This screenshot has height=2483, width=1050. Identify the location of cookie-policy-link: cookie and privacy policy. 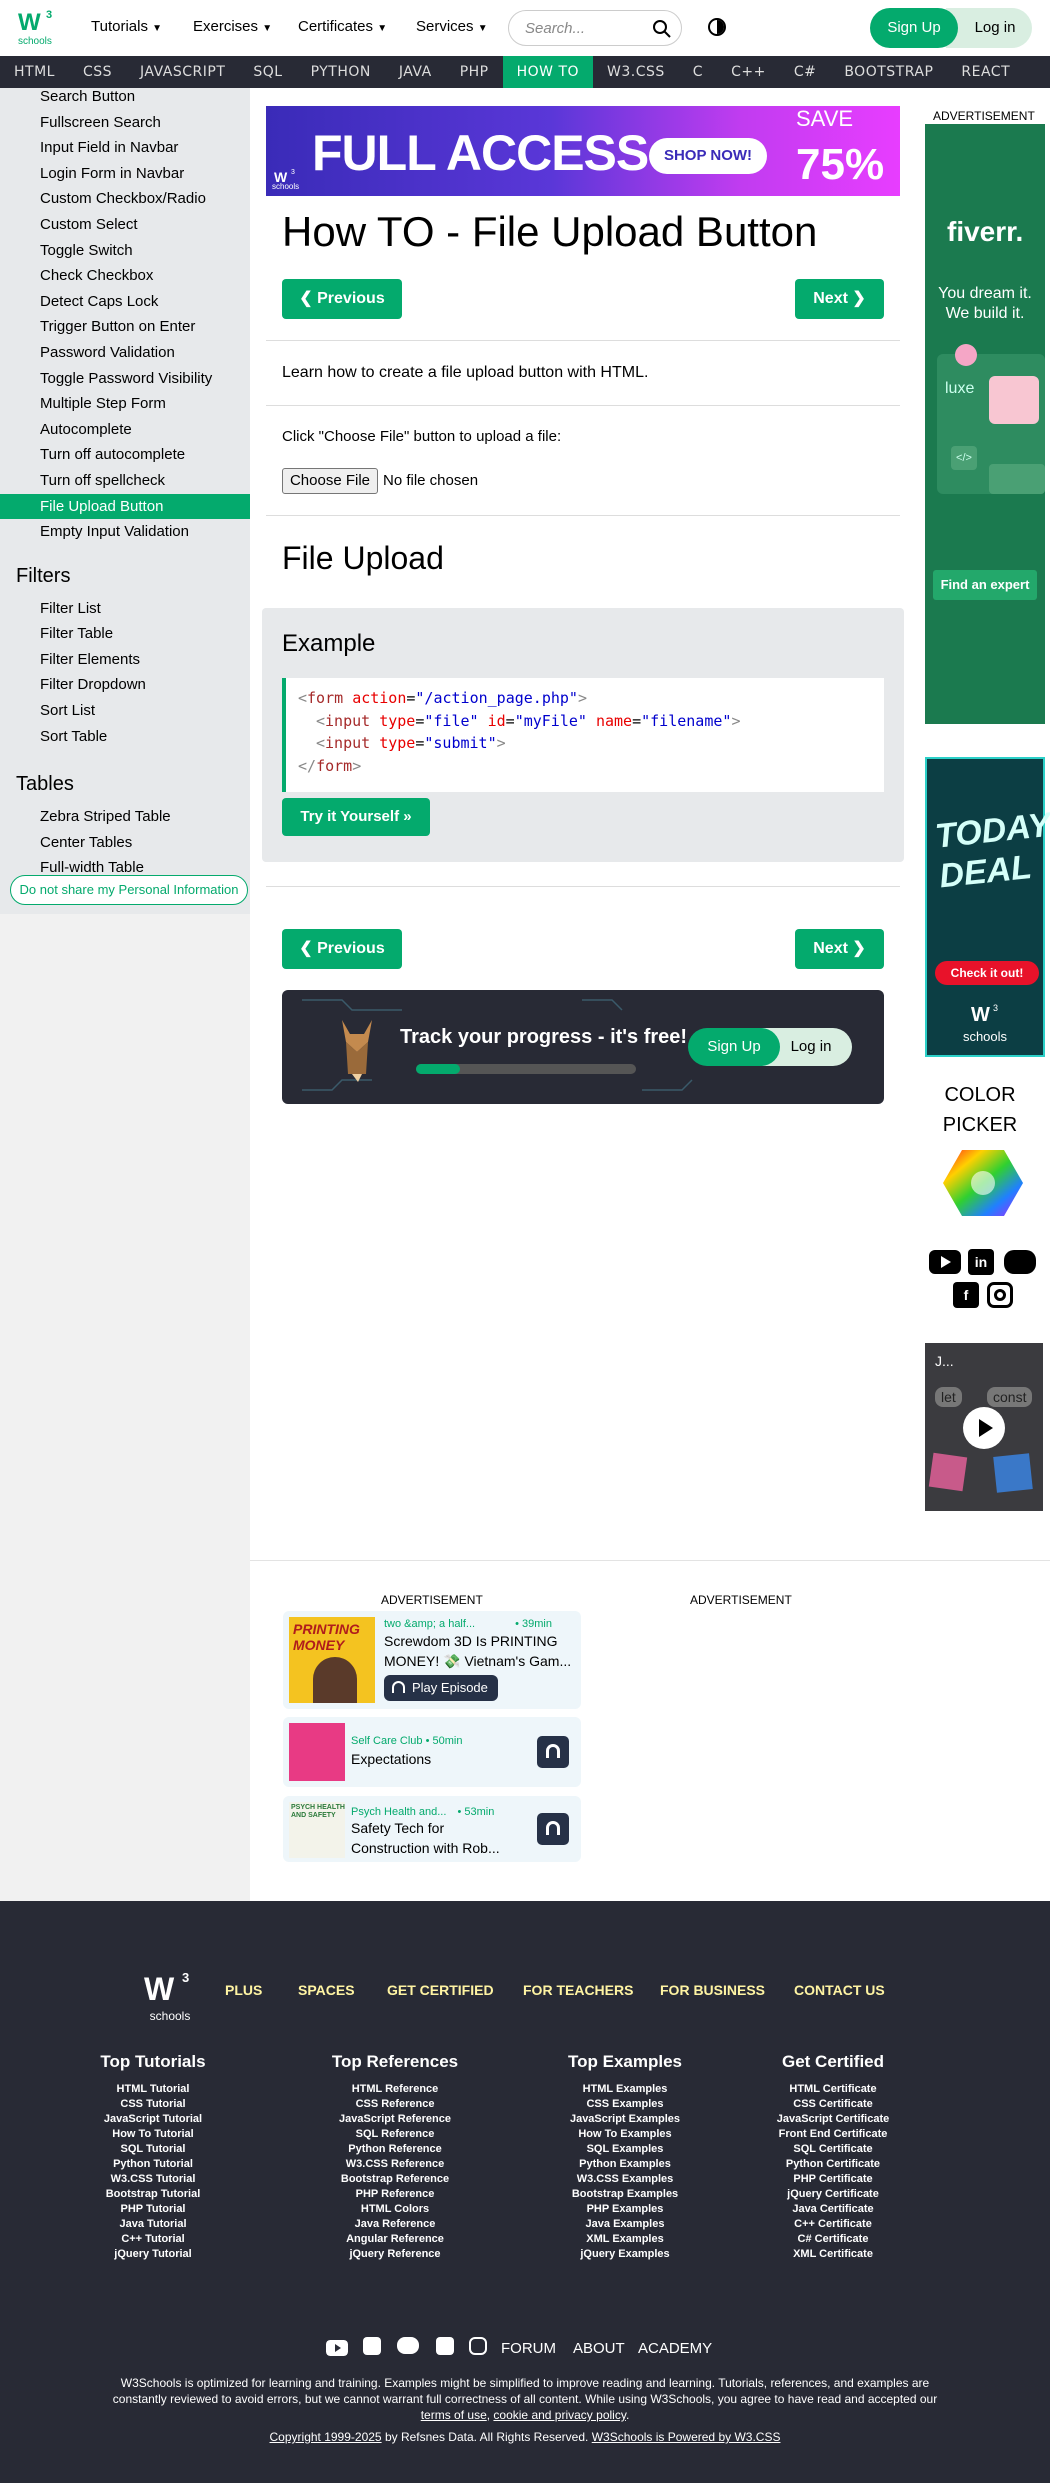
(559, 2415).